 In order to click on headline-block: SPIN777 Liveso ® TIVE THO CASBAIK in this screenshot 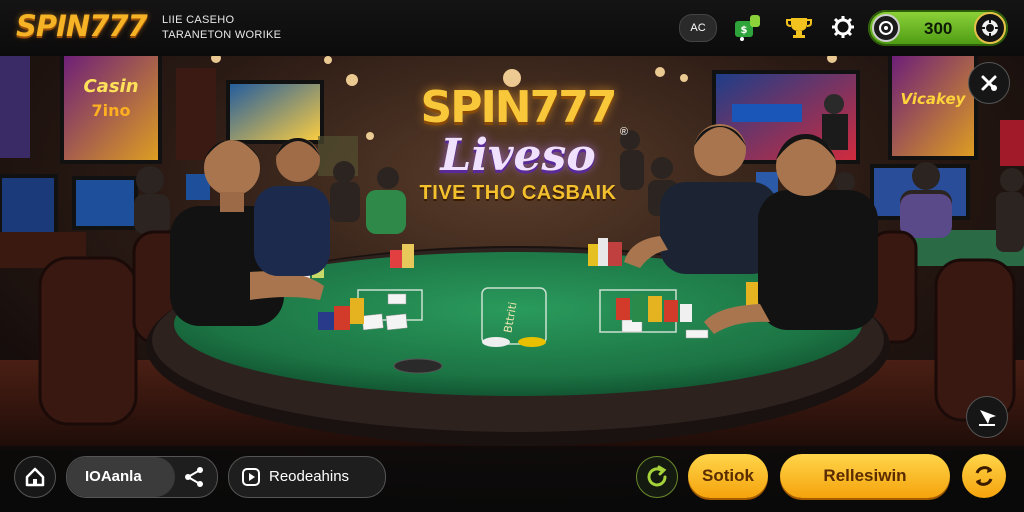, I will do `click(518, 145)`.